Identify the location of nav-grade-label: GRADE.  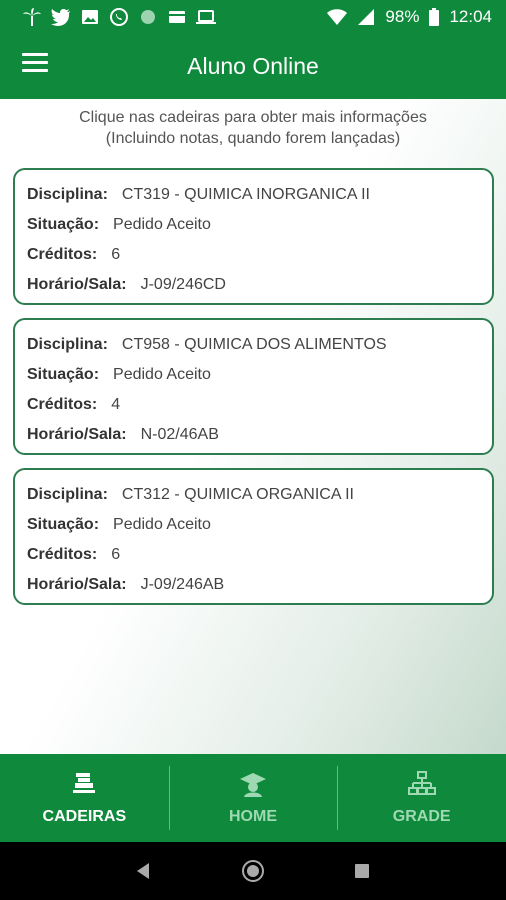
(421, 816).